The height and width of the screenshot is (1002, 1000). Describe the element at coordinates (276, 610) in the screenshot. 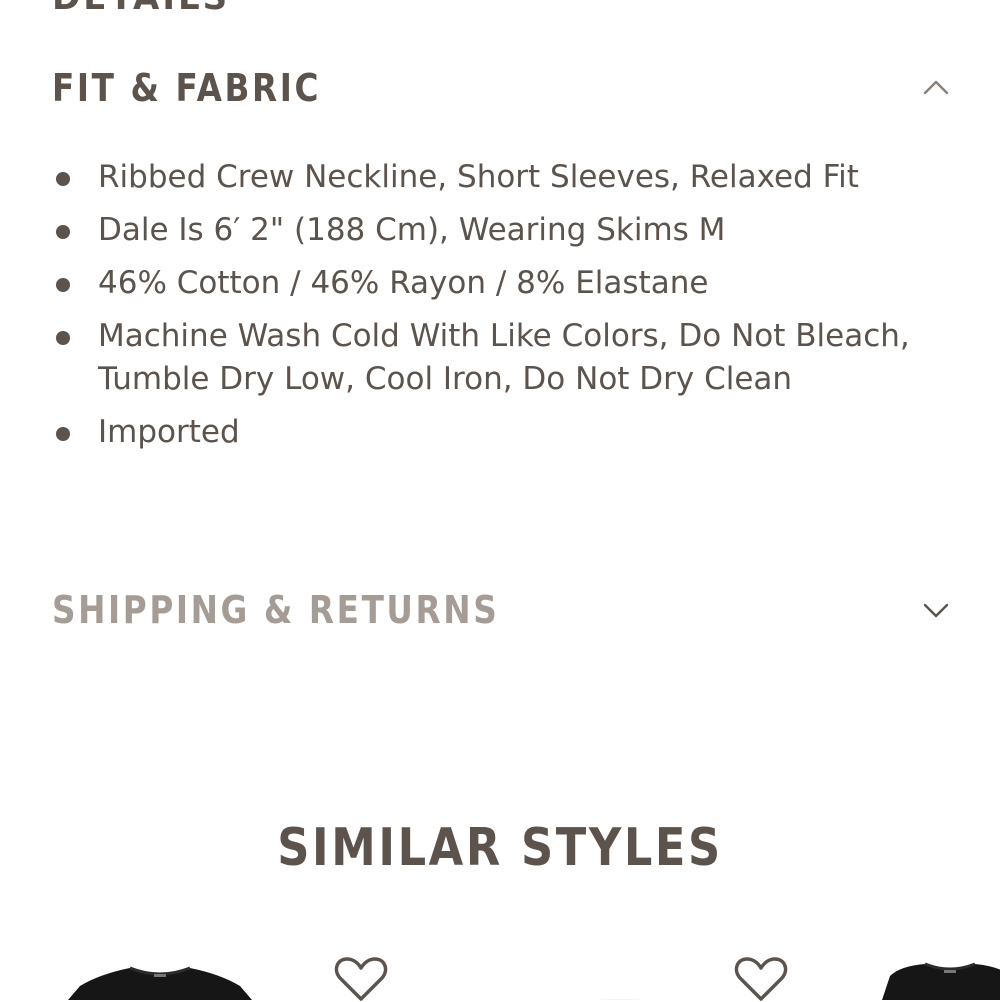

I see `shipping-returns-title: SHIPPING & RETURNS` at that location.